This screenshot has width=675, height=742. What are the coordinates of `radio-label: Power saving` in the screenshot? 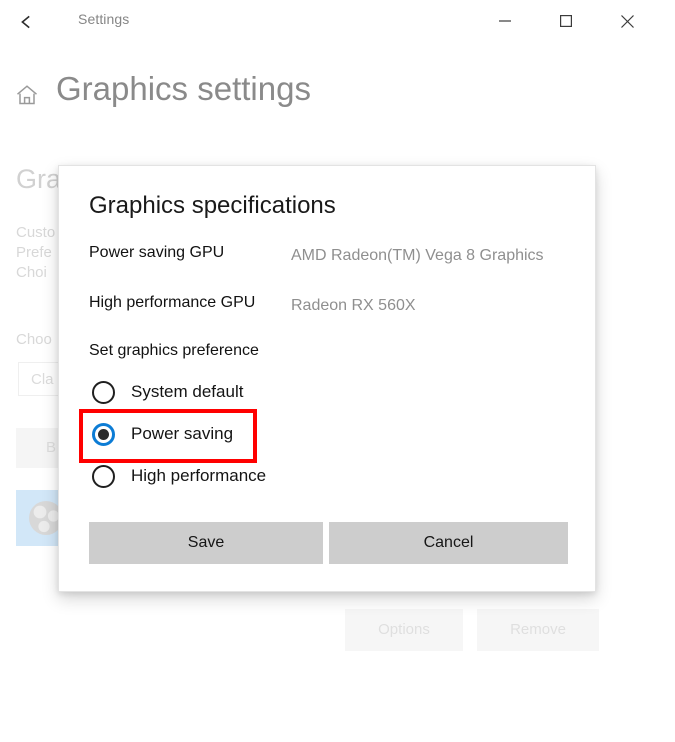 It's located at (182, 433).